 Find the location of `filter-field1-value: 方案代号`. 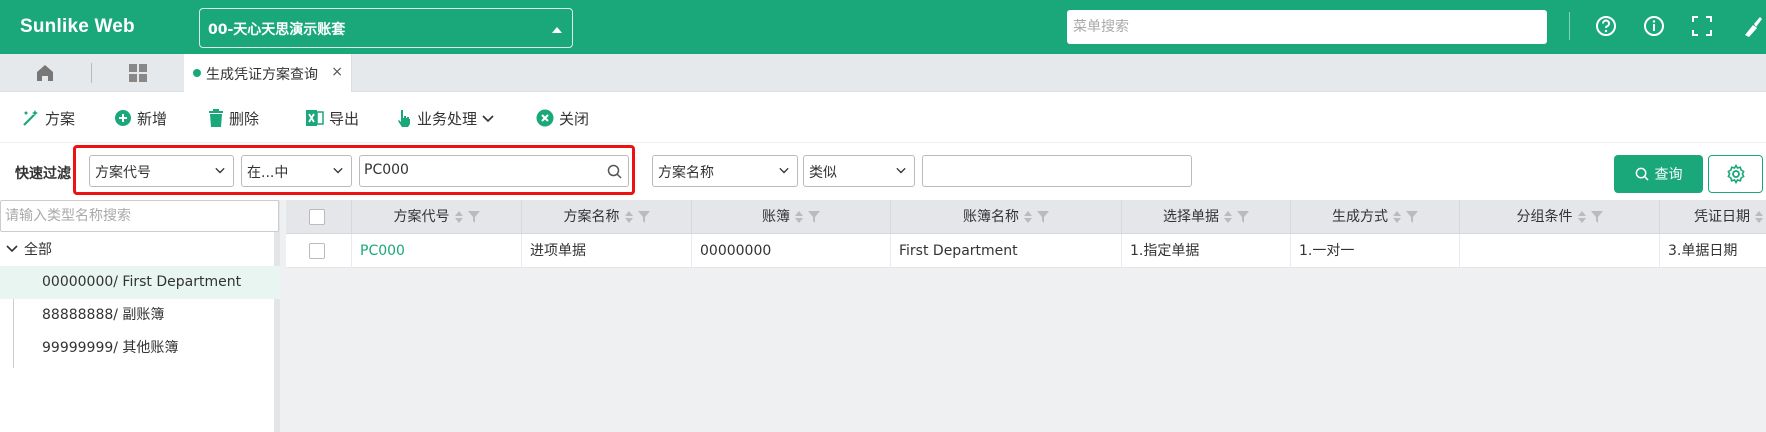

filter-field1-value: 方案代号 is located at coordinates (123, 173).